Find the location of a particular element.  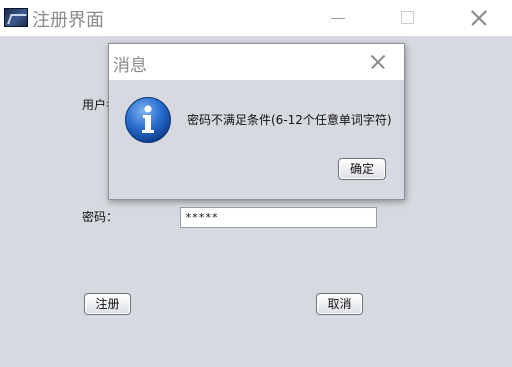

window-title: 注册界面 is located at coordinates (68, 20).